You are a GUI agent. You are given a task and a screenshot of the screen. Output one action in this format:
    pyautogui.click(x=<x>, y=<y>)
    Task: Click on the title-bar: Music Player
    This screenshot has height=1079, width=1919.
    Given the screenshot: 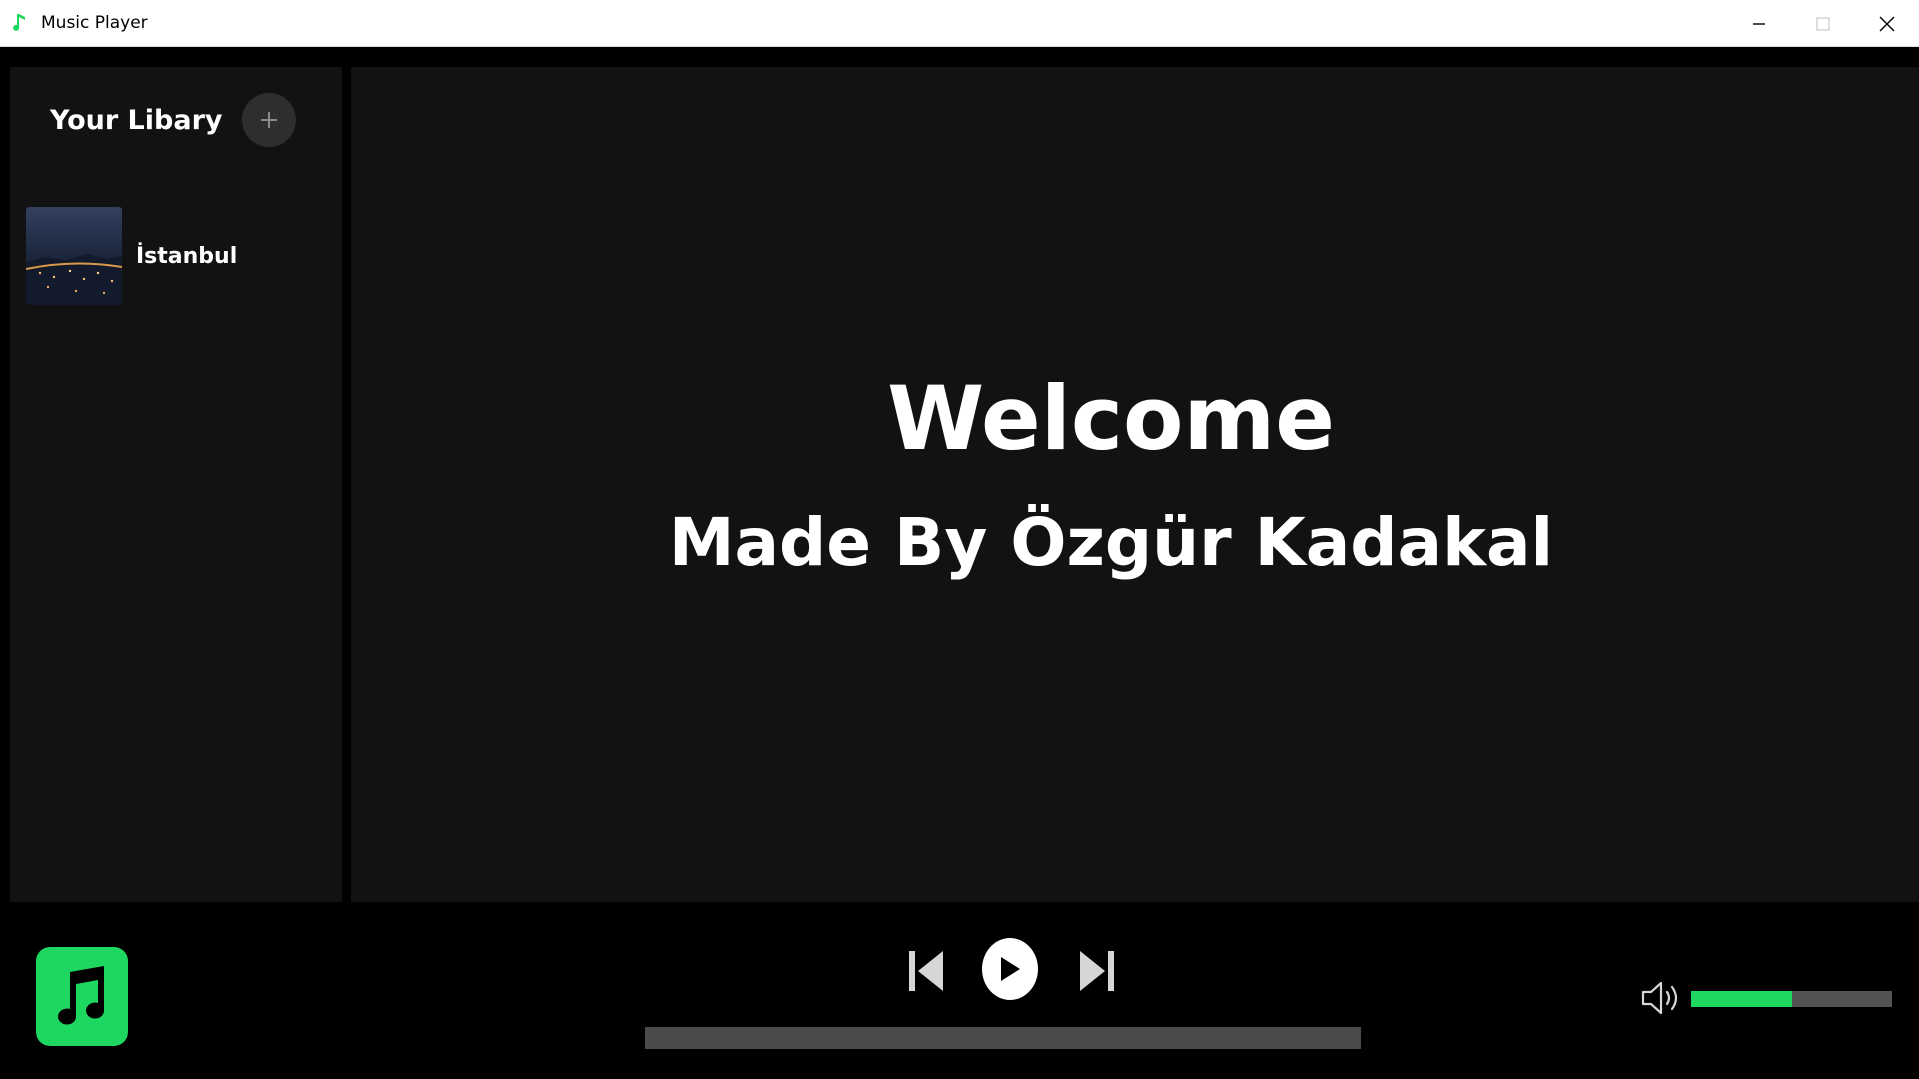 What is the action you would take?
    pyautogui.click(x=959, y=23)
    